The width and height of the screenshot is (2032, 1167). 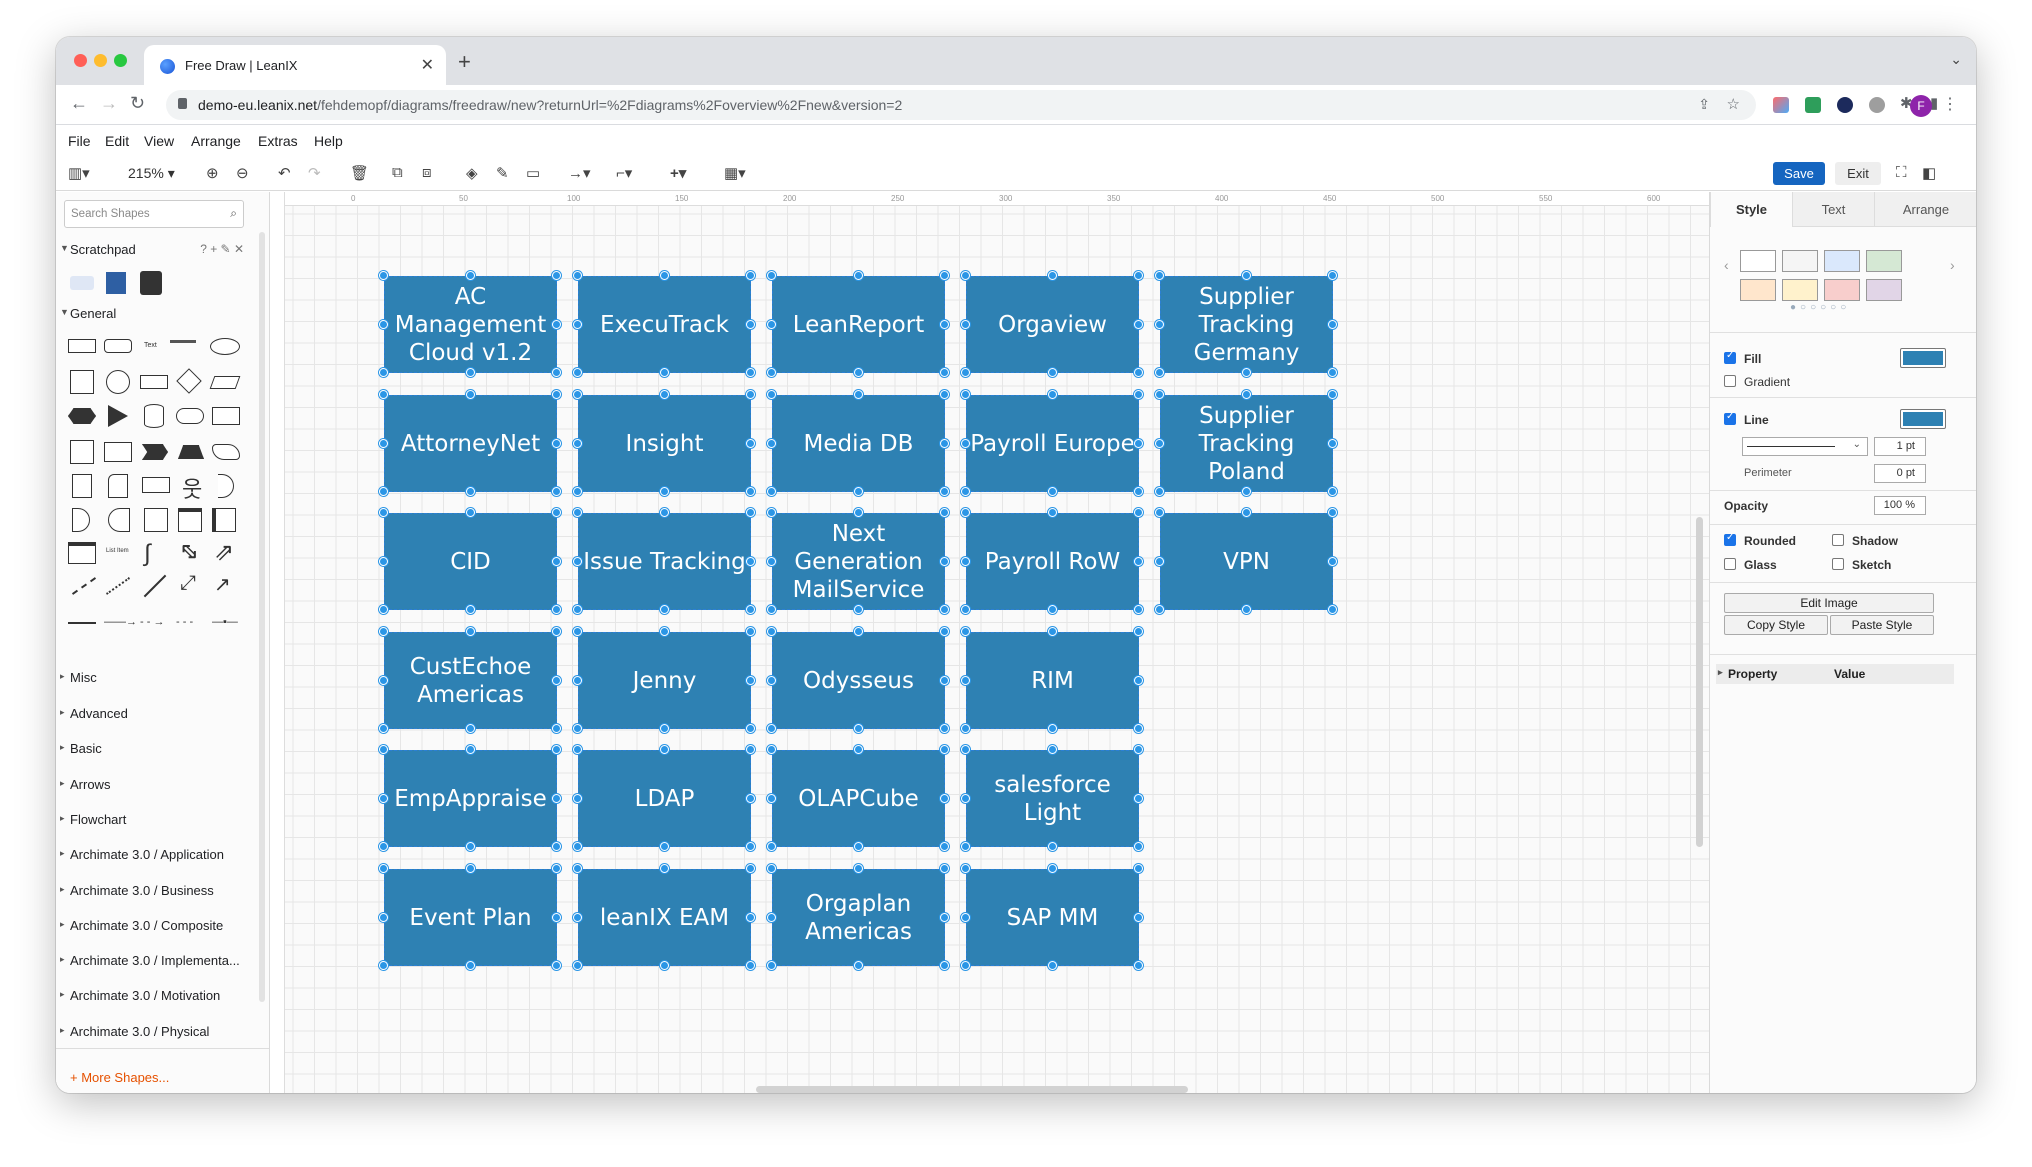 What do you see at coordinates (664, 680) in the screenshot?
I see `application-node: Jenny` at bounding box center [664, 680].